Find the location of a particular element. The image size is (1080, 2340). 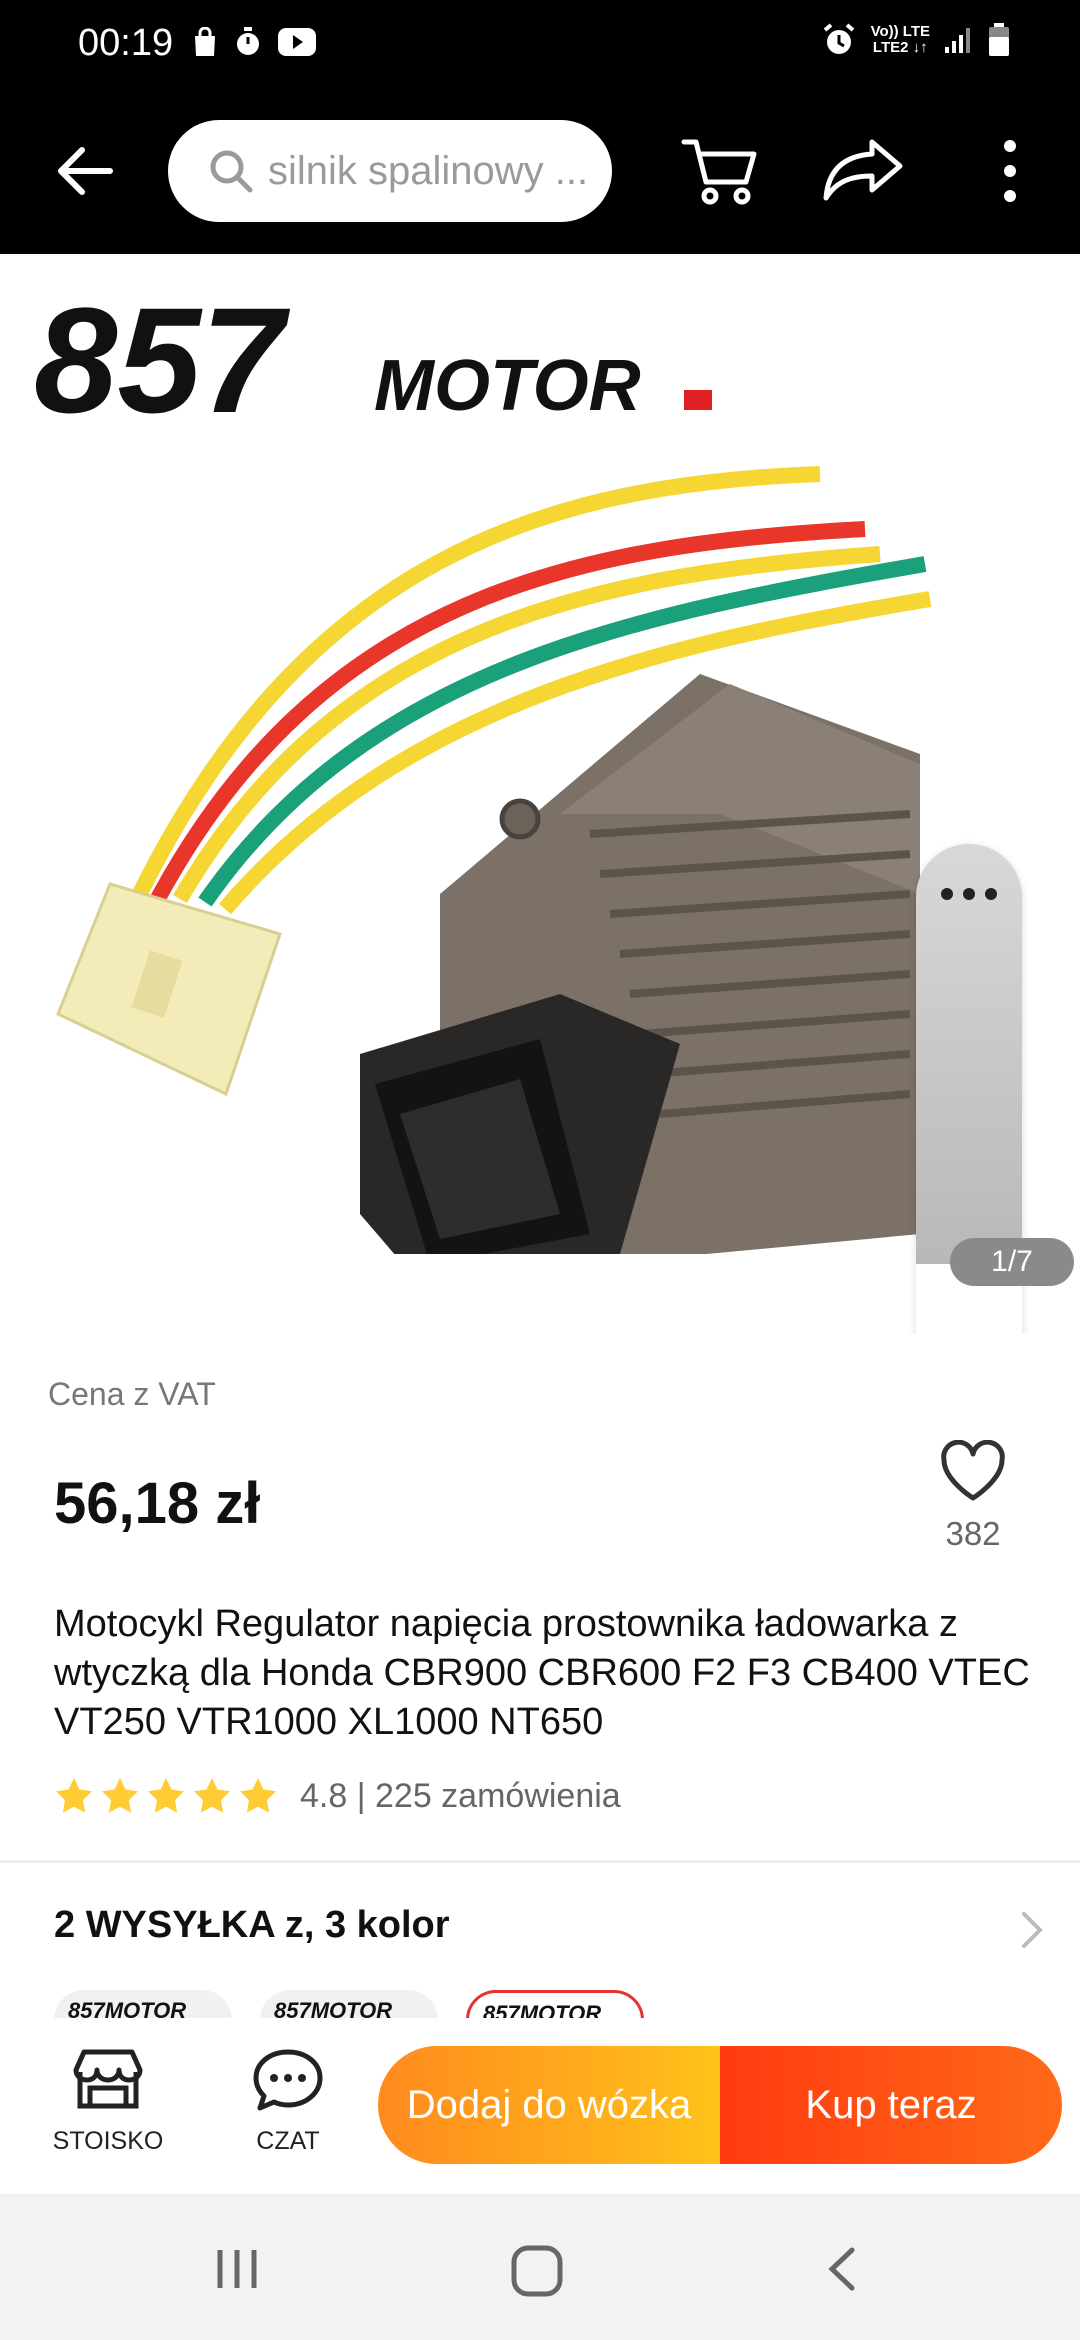

network-type: Vo)) LTE LTE2 ↓↑ is located at coordinates (900, 39).